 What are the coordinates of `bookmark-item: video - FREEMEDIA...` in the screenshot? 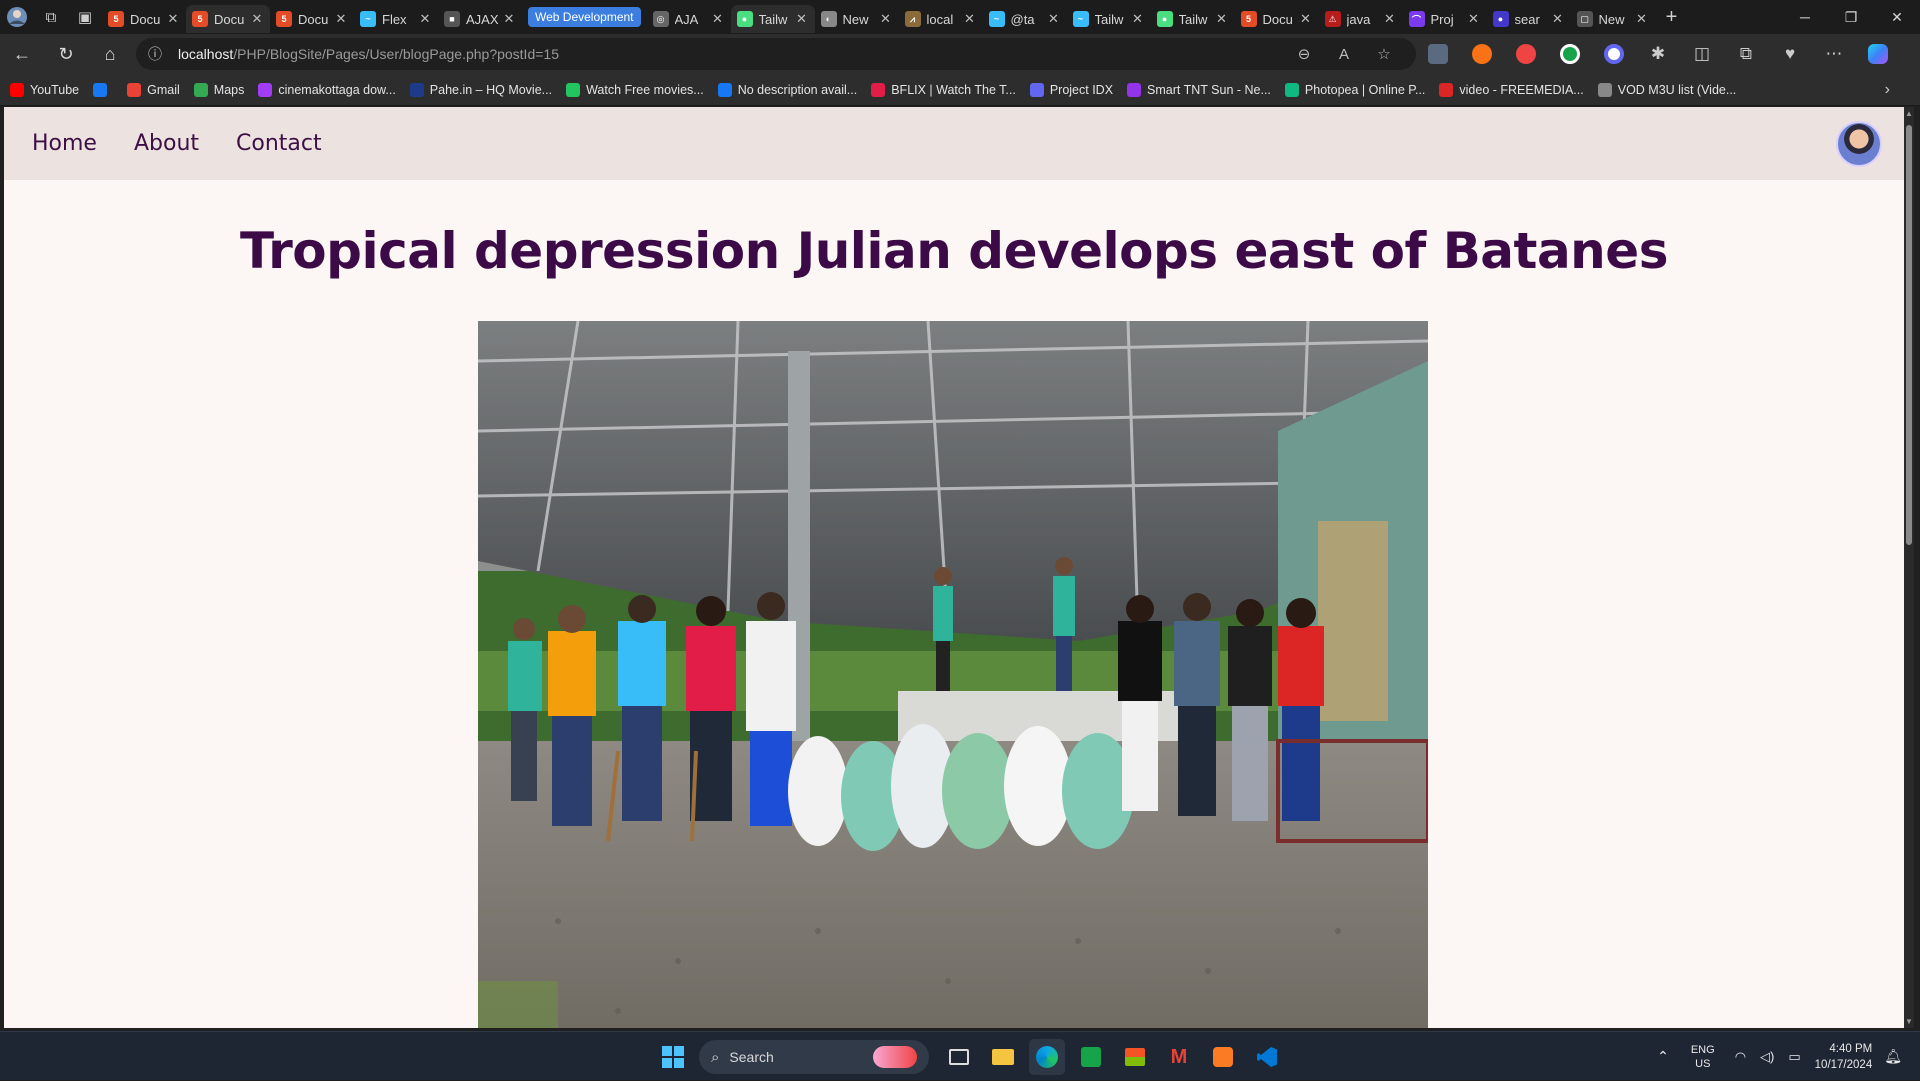 It's located at (1511, 89).